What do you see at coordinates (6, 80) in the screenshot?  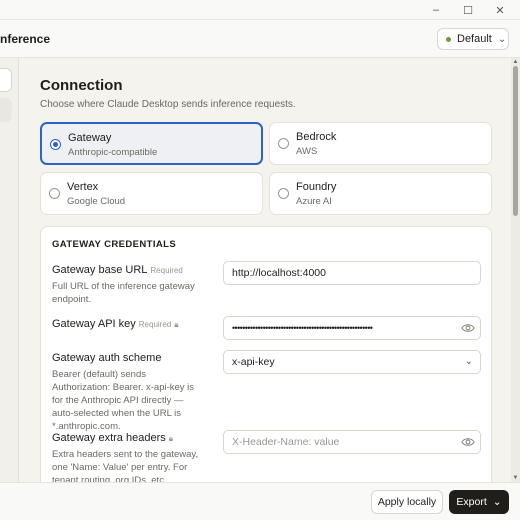 I see `sidebar-item` at bounding box center [6, 80].